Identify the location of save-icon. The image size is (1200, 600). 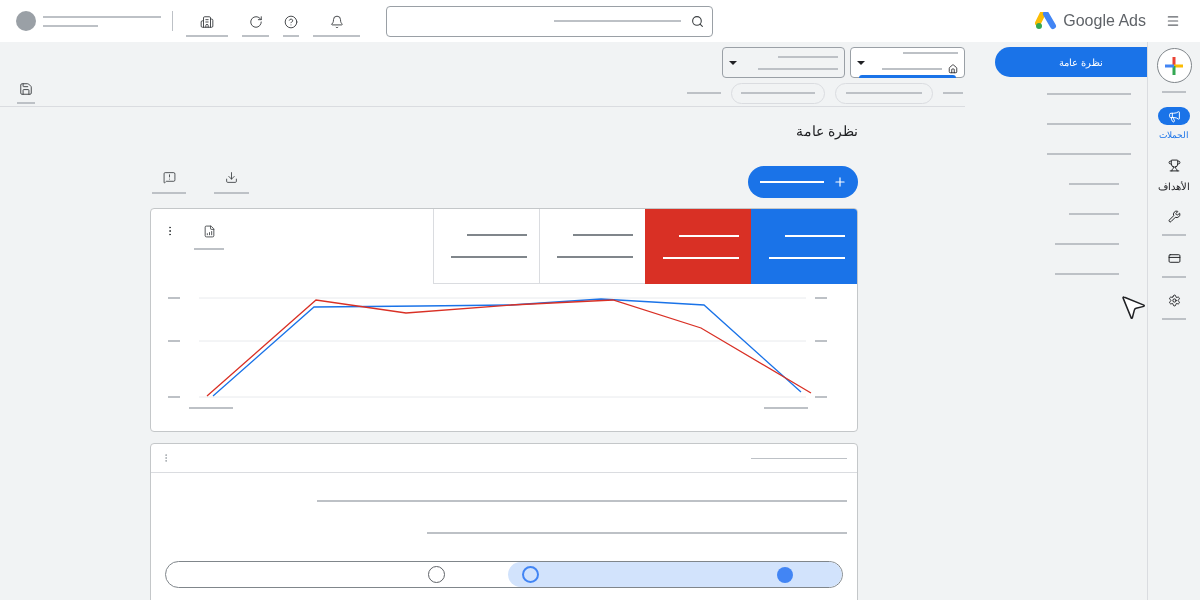
(26, 89).